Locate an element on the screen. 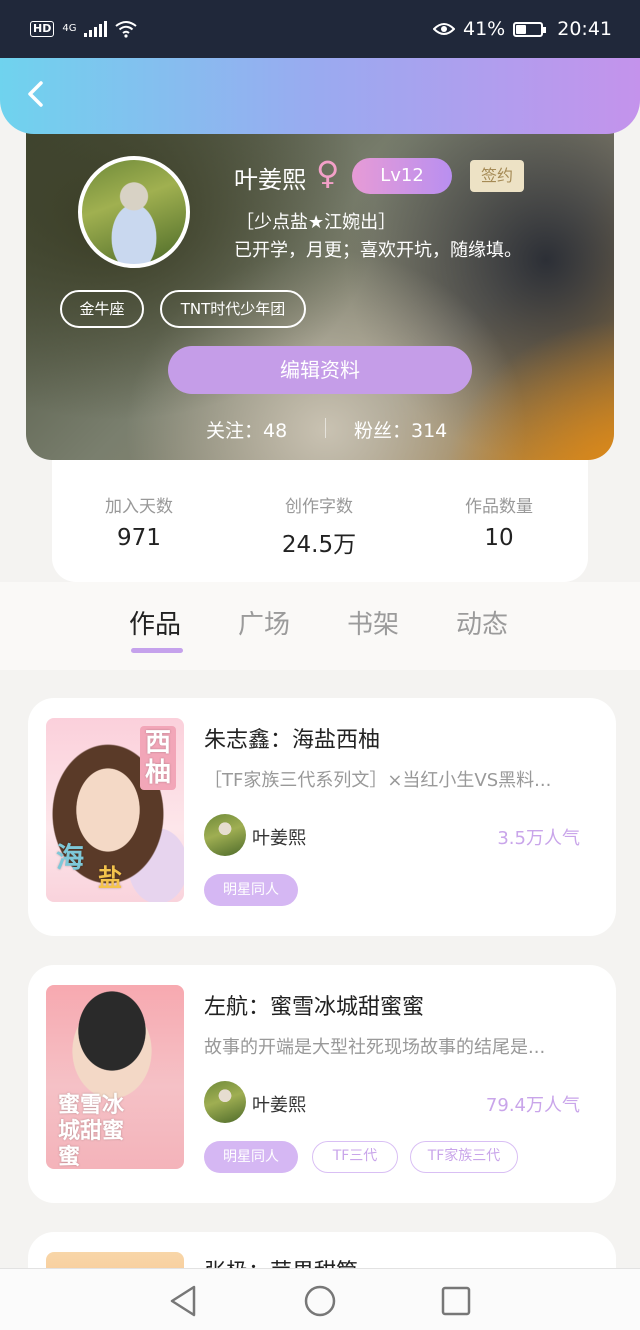 The height and width of the screenshot is (1330, 640). stat-join-days: 加入天数 971 is located at coordinates (139, 521).